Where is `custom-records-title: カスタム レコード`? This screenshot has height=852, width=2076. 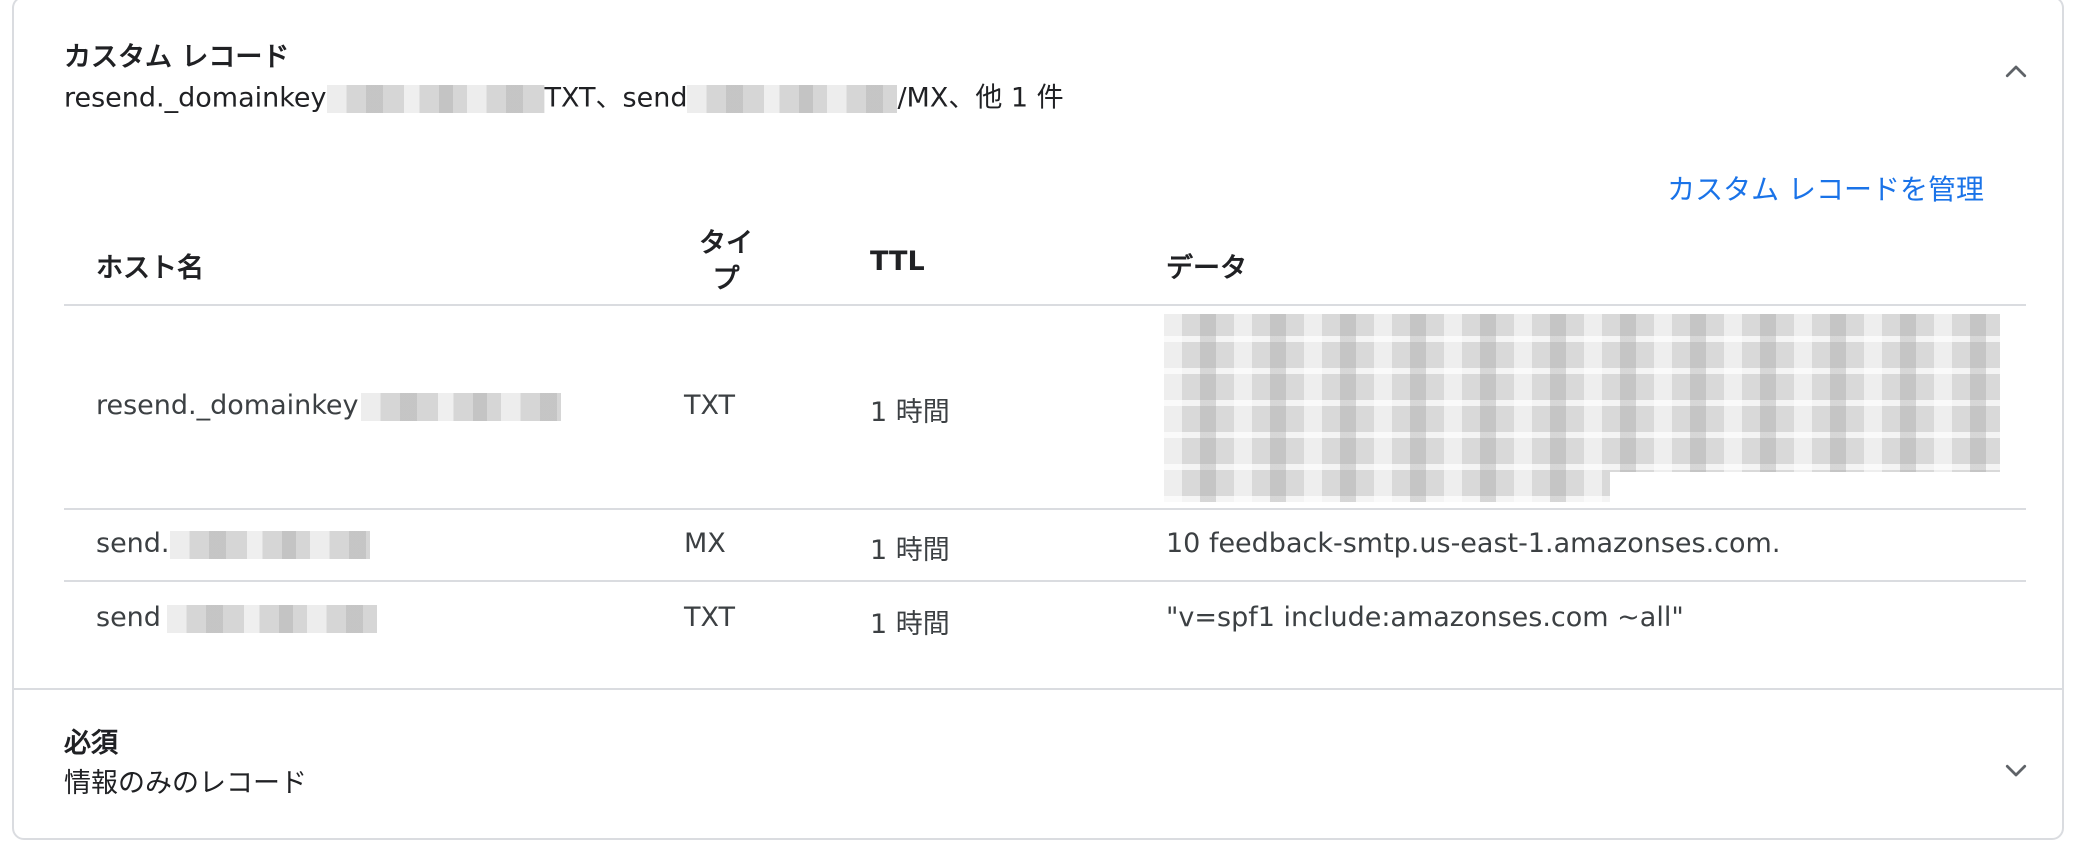
custom-records-title: カスタム レコード is located at coordinates (177, 57).